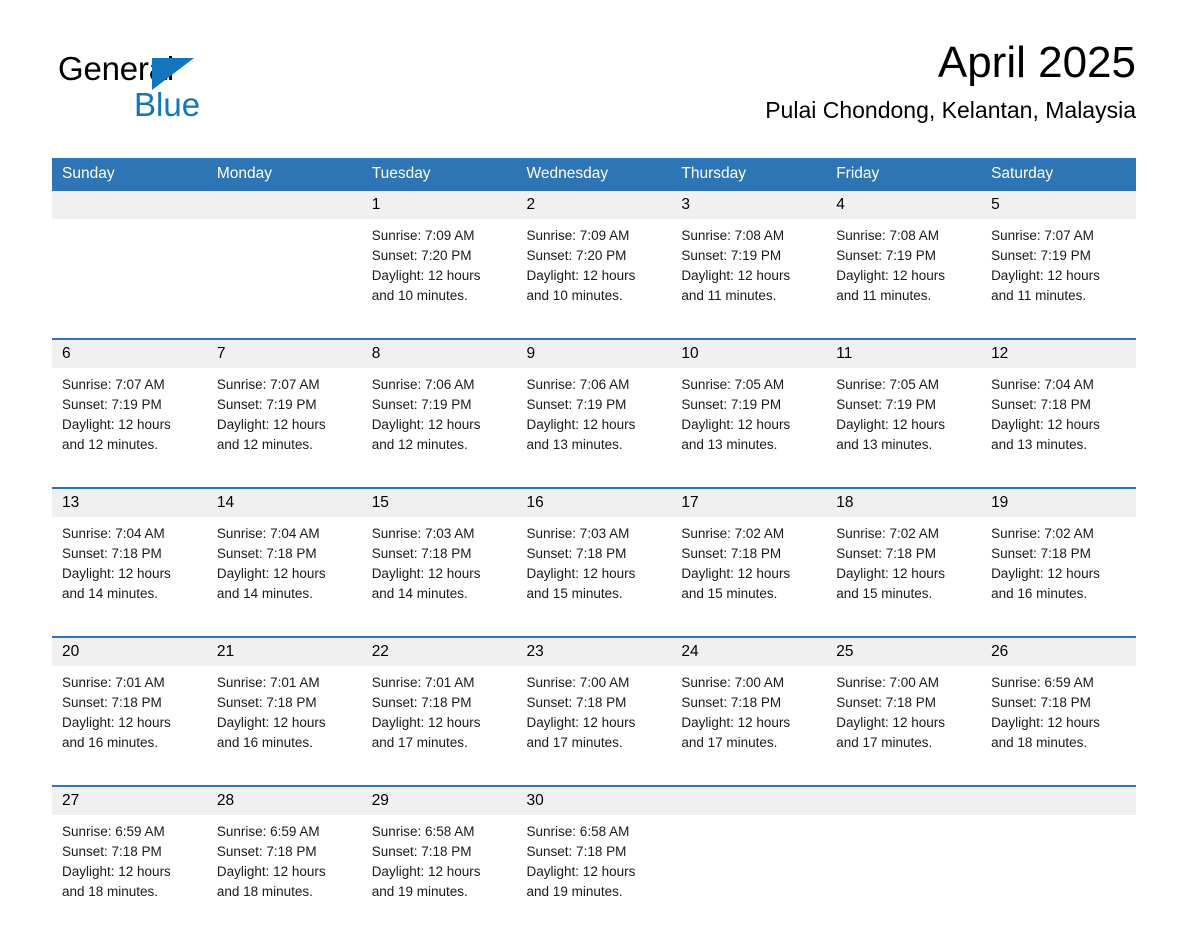 Image resolution: width=1188 pixels, height=934 pixels. Describe the element at coordinates (284, 800) in the screenshot. I see `day-number: 28` at that location.